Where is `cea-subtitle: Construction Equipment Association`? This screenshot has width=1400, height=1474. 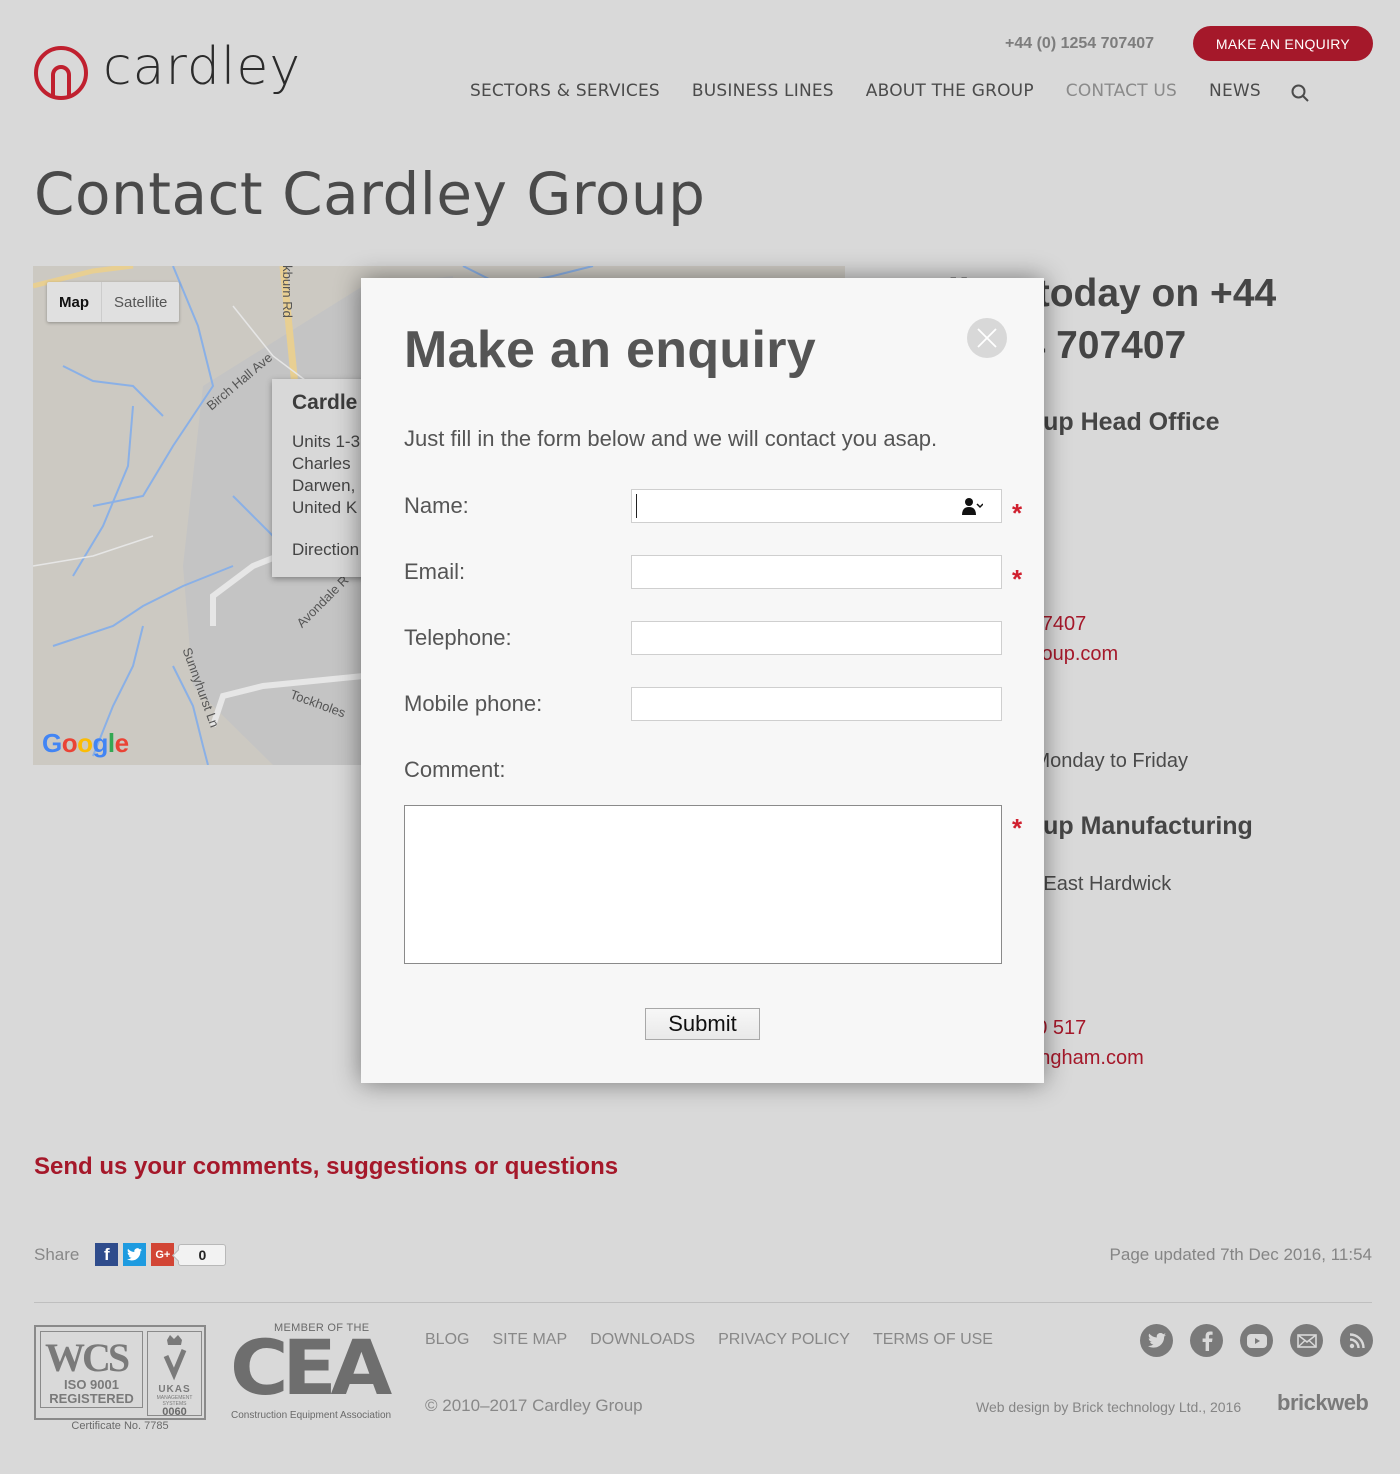
cea-subtitle: Construction Equipment Association is located at coordinates (311, 1415).